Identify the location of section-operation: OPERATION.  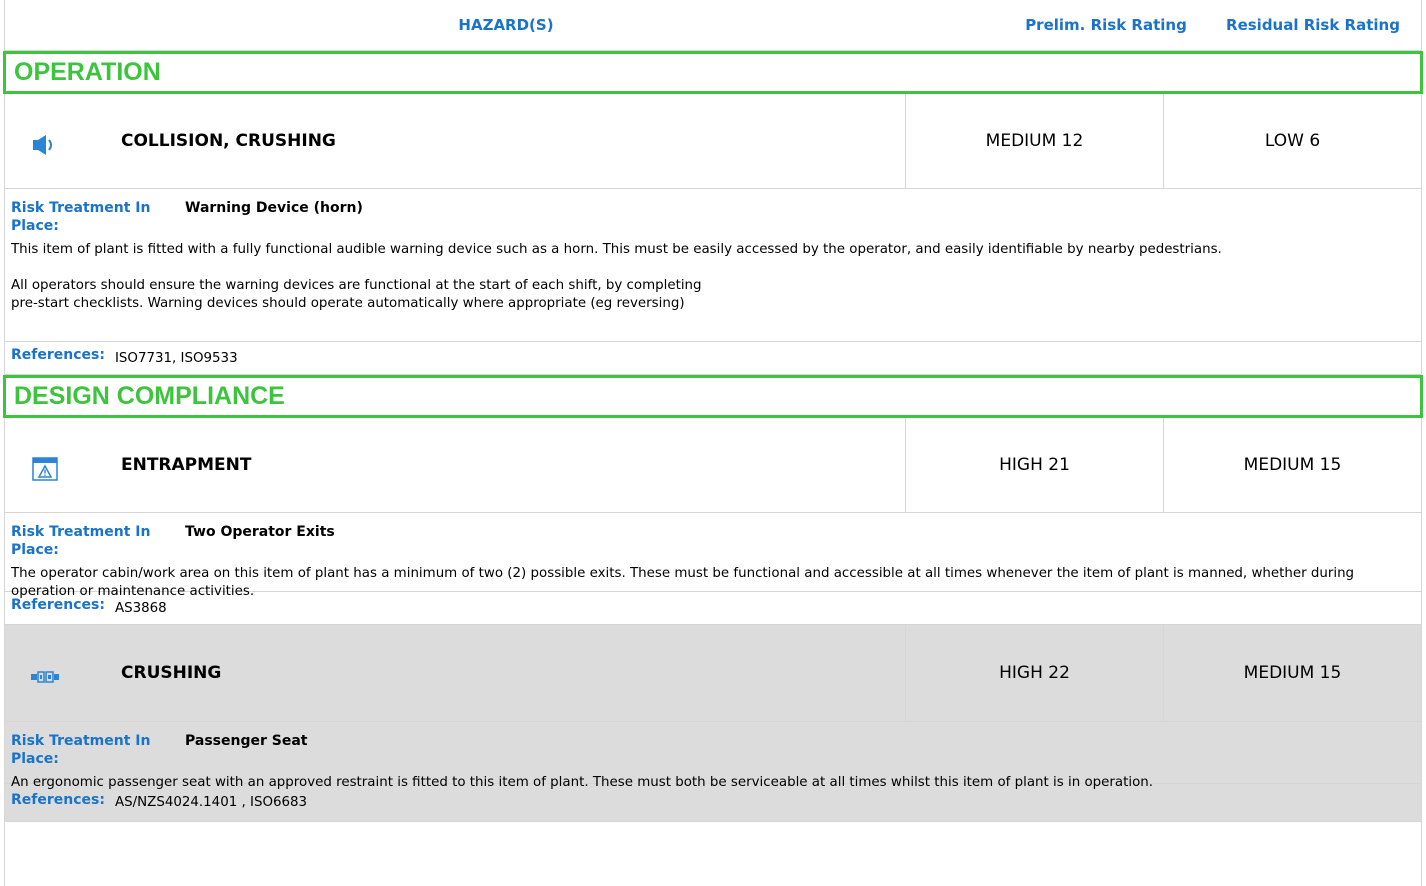
(713, 72).